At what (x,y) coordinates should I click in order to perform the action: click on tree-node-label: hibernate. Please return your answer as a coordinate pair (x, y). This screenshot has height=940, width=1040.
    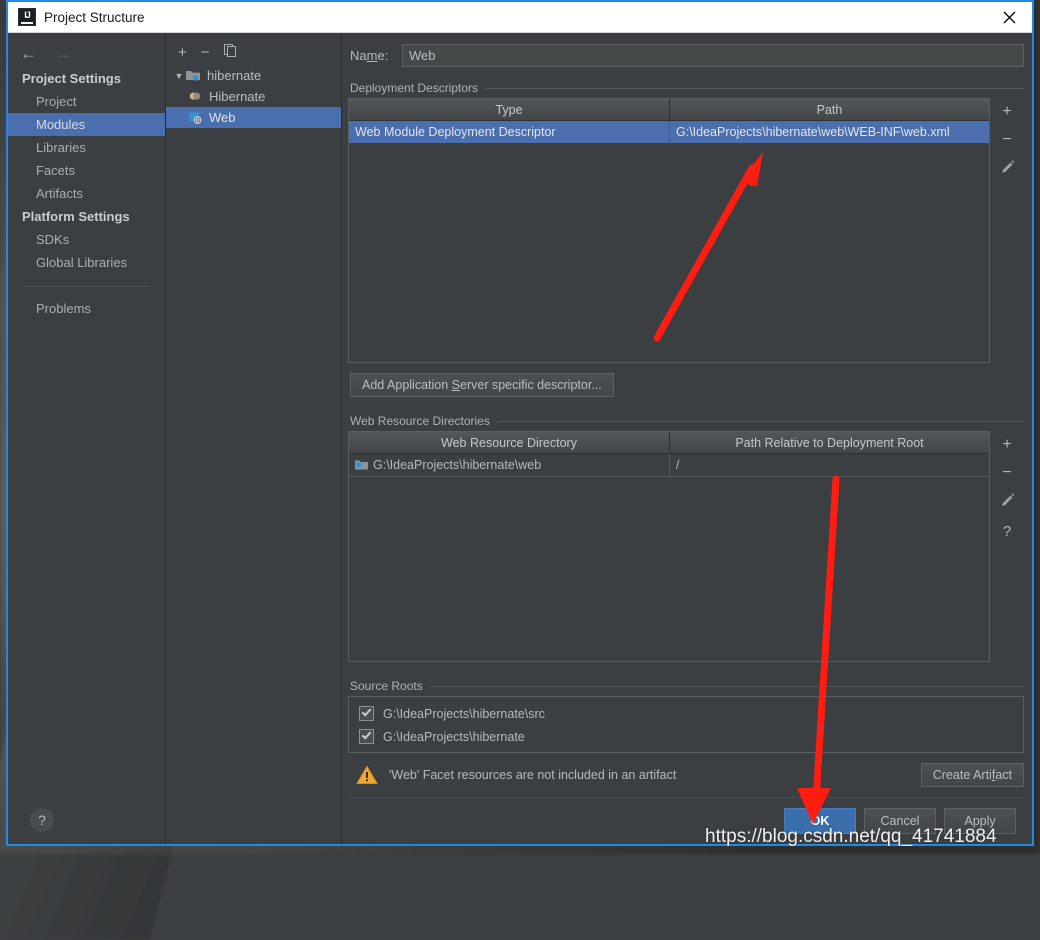
    Looking at the image, I should click on (234, 75).